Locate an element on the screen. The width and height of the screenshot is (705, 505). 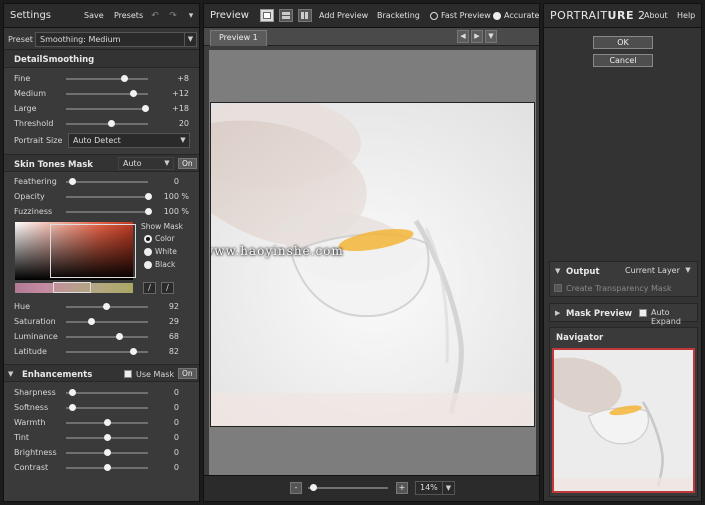
output-dropdown: Current Layer ▼ is located at coordinates (657, 270).